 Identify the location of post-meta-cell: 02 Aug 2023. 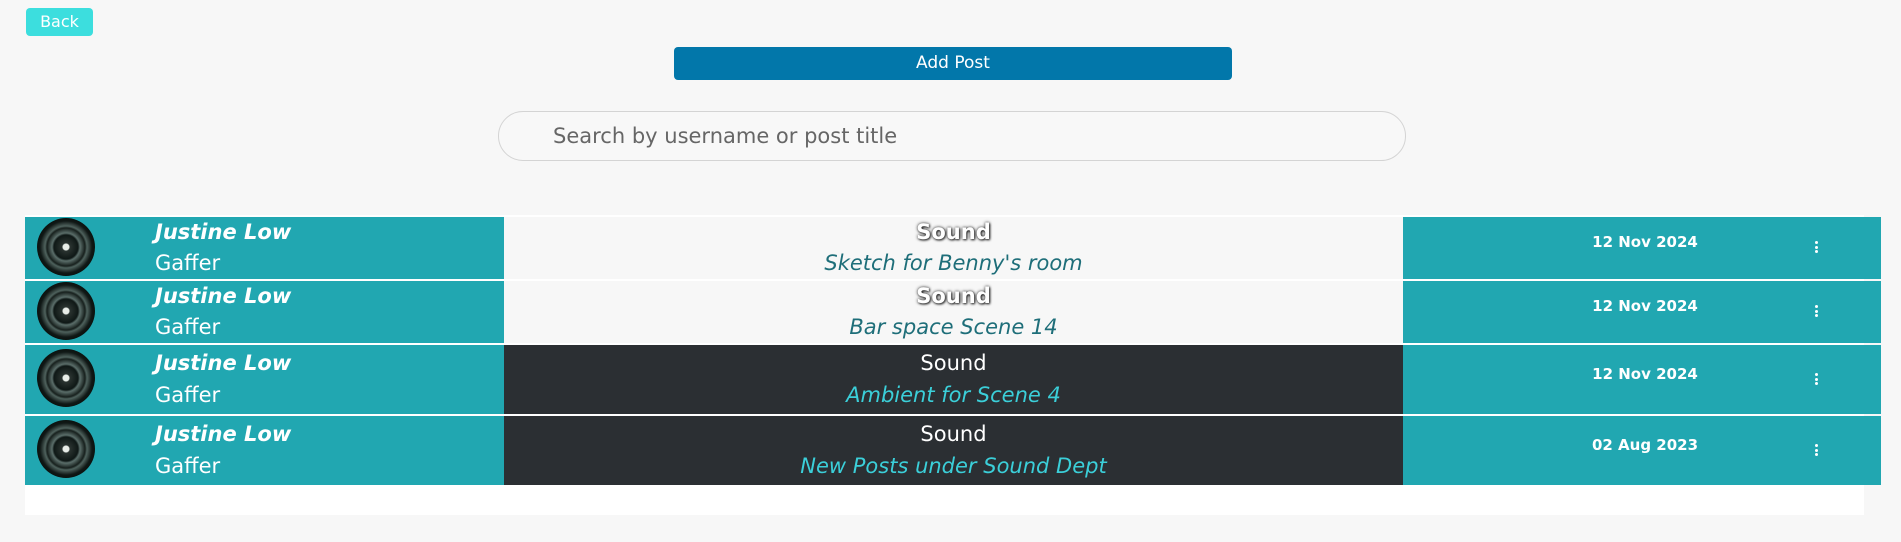
(1642, 450).